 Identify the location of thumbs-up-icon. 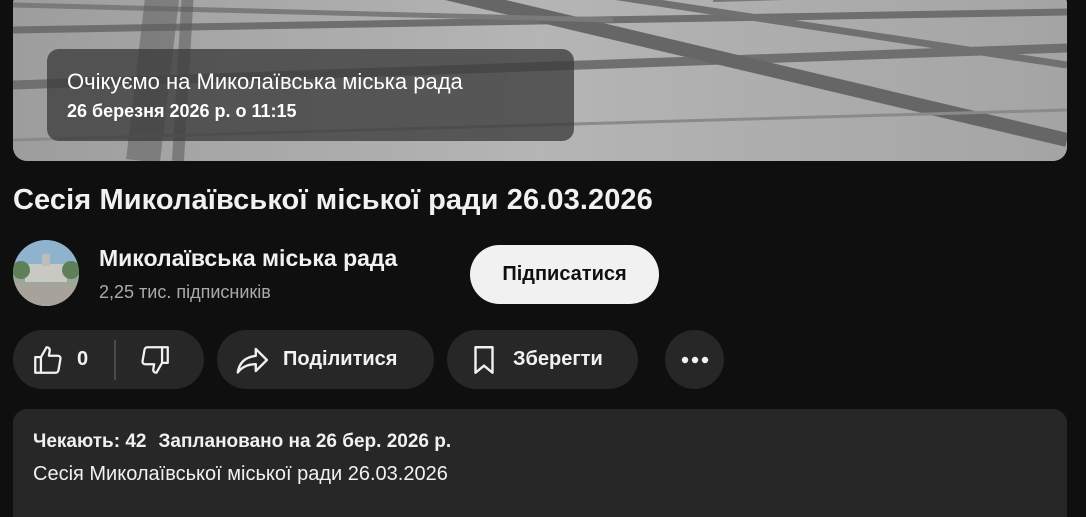
(48, 360).